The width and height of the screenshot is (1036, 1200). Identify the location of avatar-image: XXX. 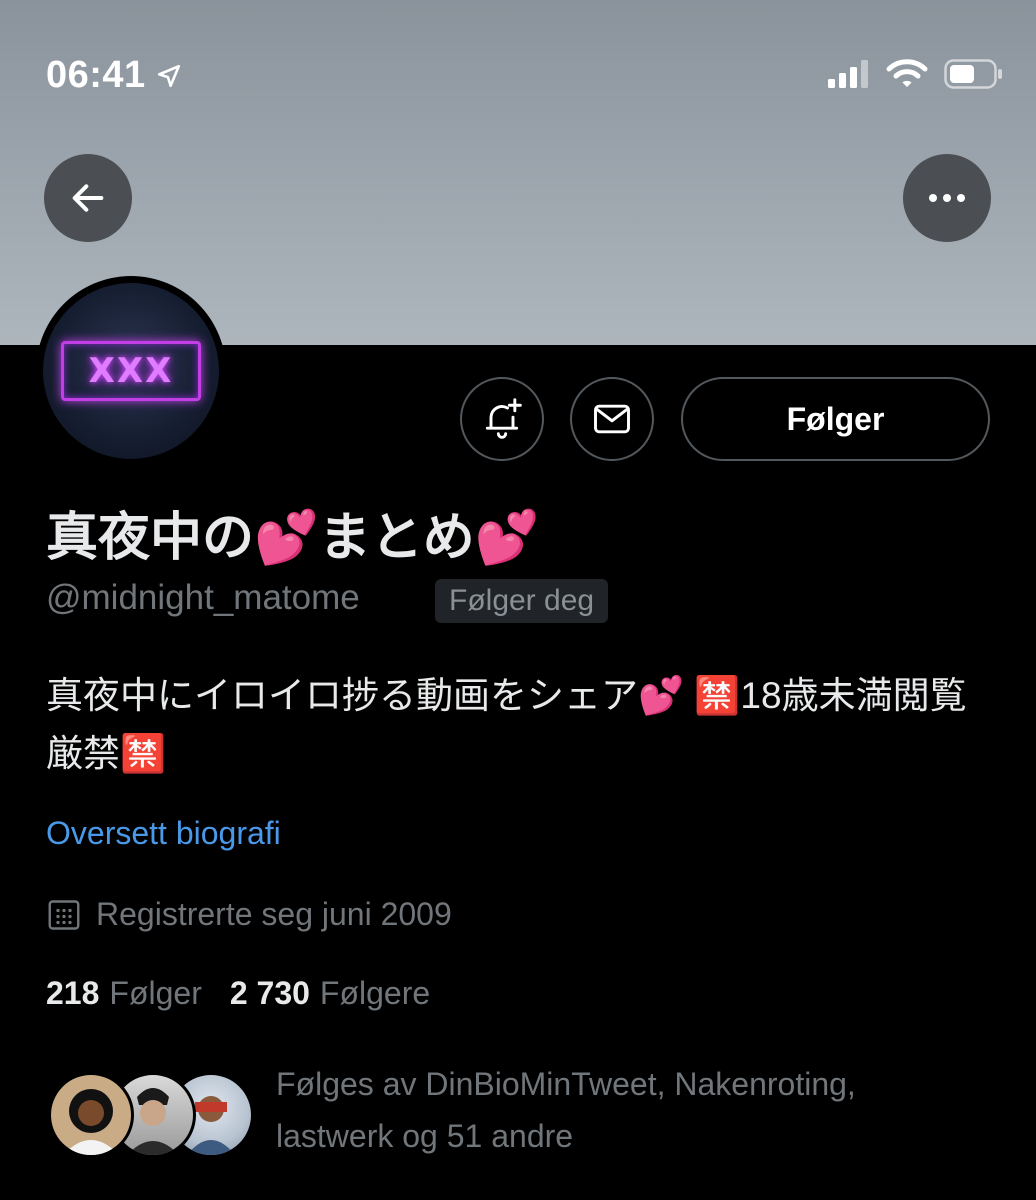
(131, 371).